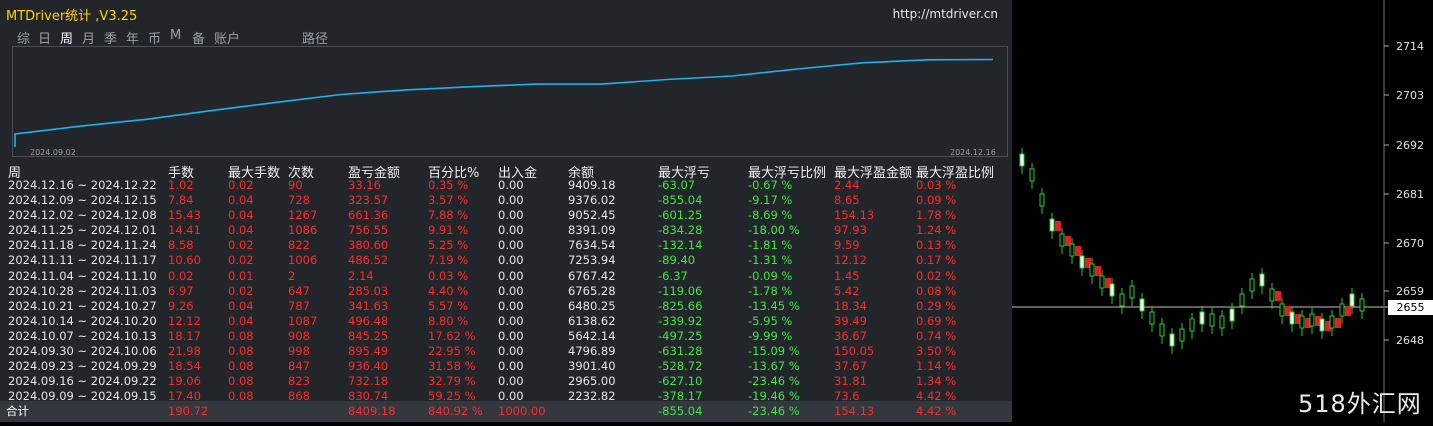 The width and height of the screenshot is (1433, 426). What do you see at coordinates (448, 200) in the screenshot?
I see `cell-5: 3.57 %` at bounding box center [448, 200].